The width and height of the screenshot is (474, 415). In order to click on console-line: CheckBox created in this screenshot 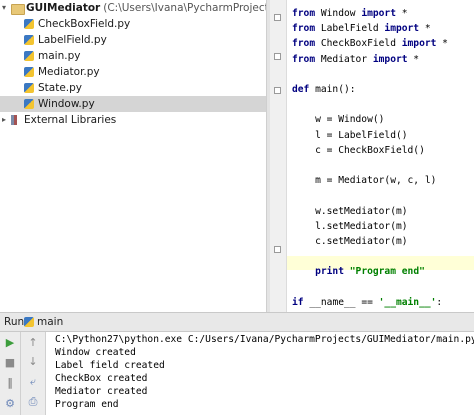, I will do `click(101, 378)`.